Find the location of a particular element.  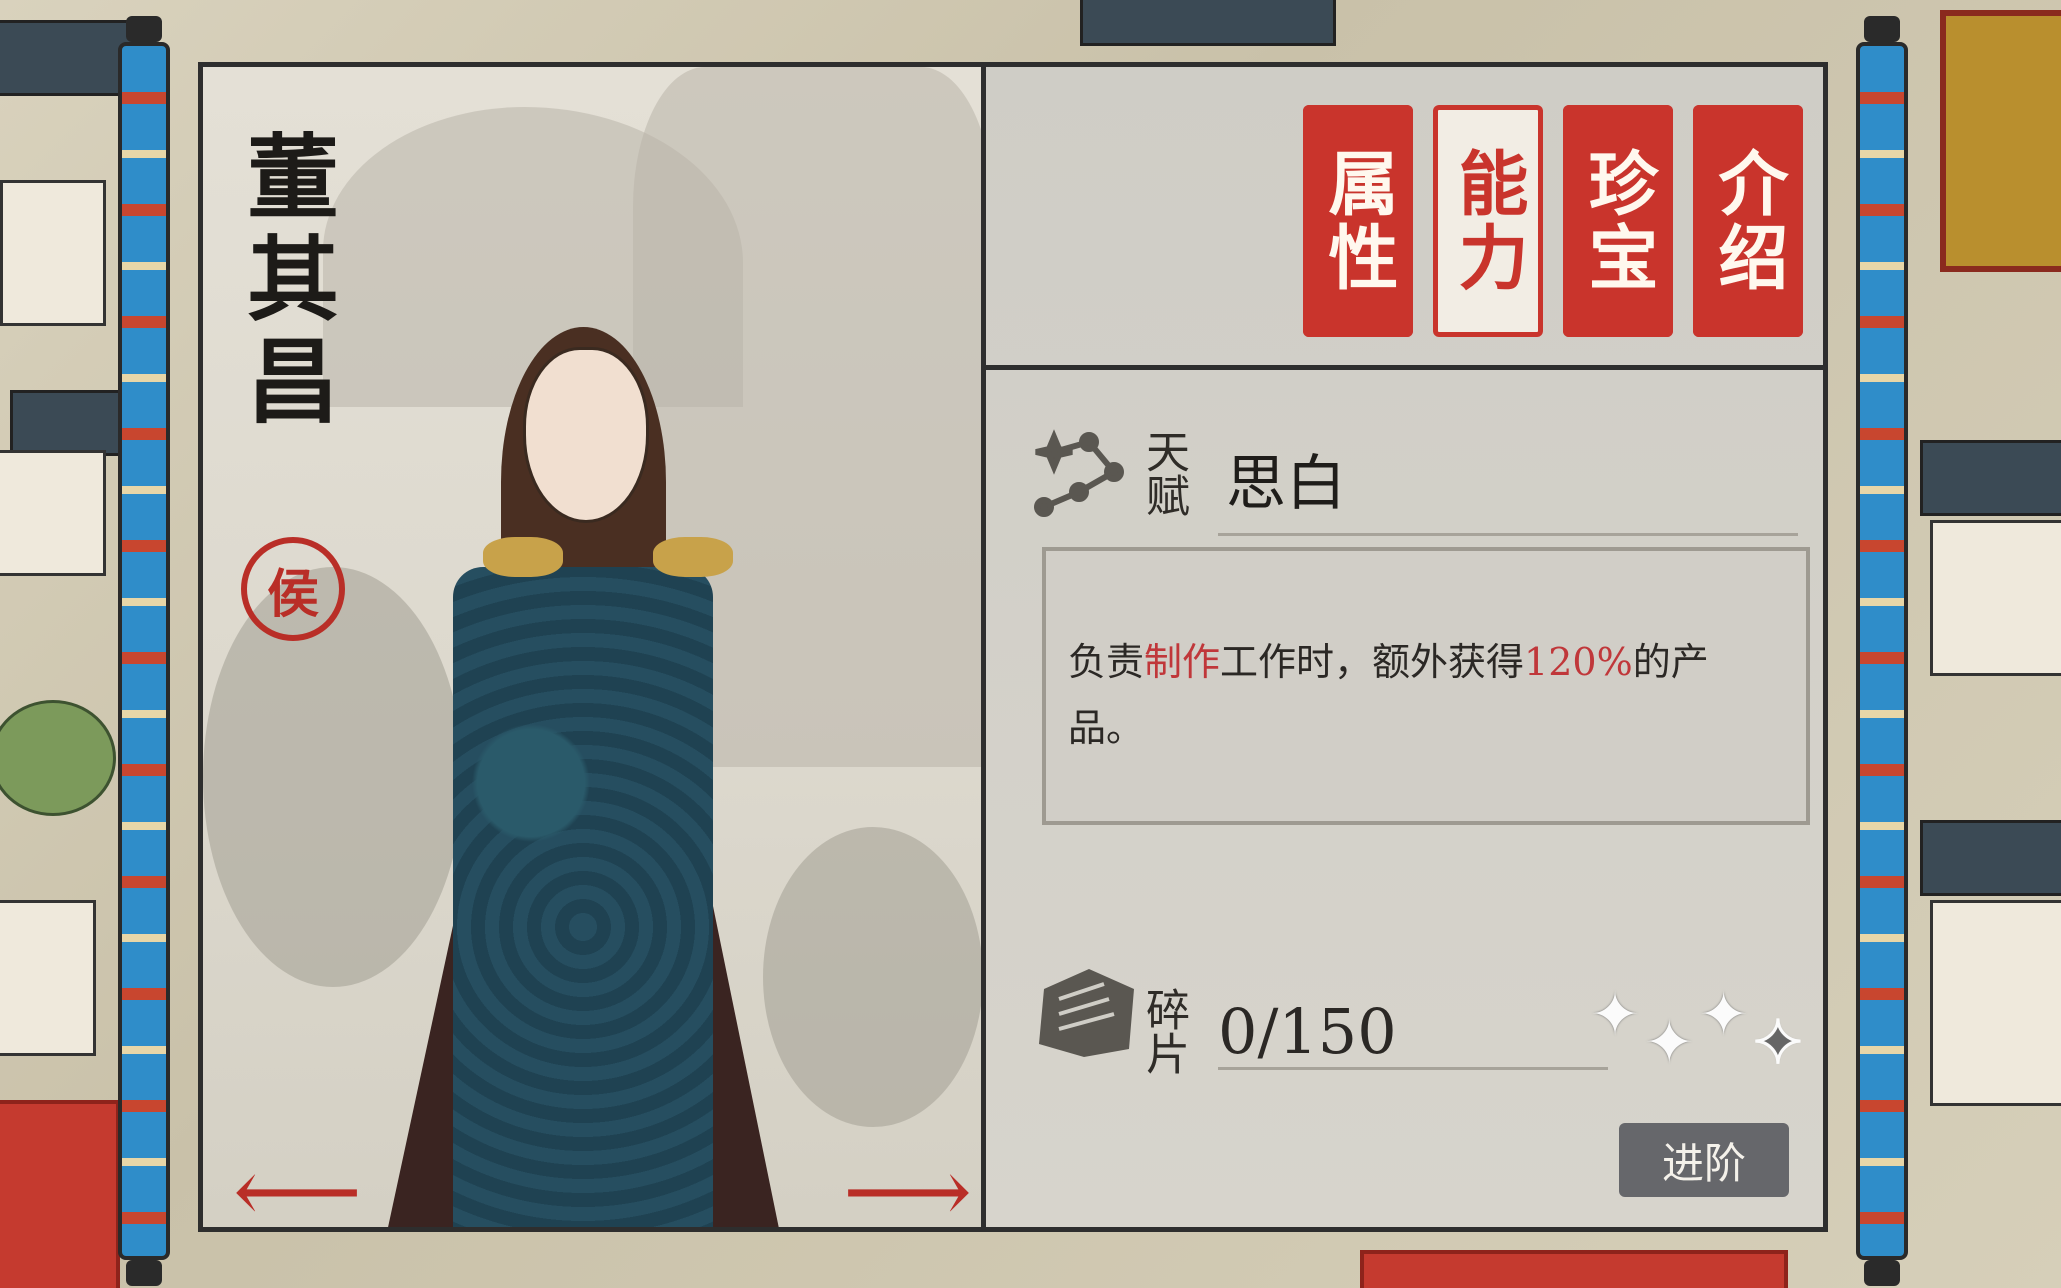

star-empty-icon: ✦ is located at coordinates (1777, 1043).